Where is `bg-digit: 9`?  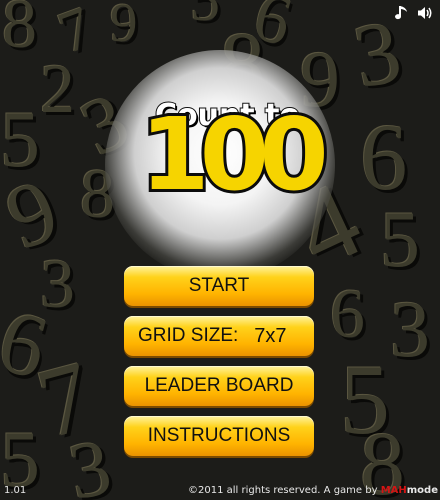 bg-digit: 9 is located at coordinates (124, 26).